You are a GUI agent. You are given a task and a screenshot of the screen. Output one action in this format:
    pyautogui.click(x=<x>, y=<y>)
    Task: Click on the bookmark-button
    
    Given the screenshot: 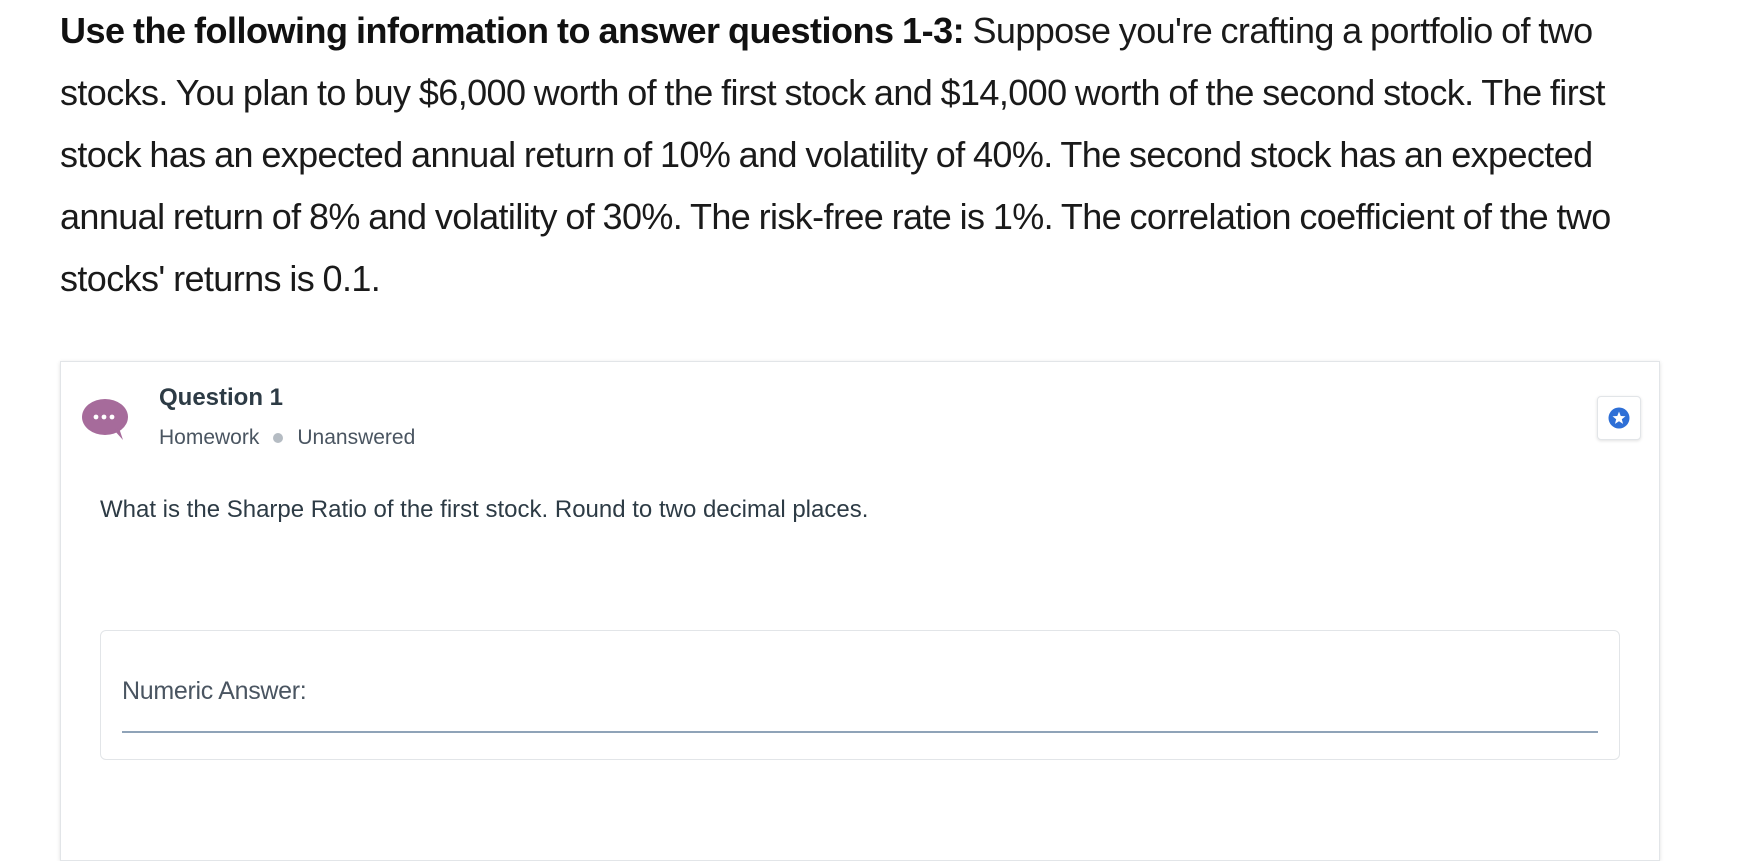 What is the action you would take?
    pyautogui.click(x=1619, y=418)
    